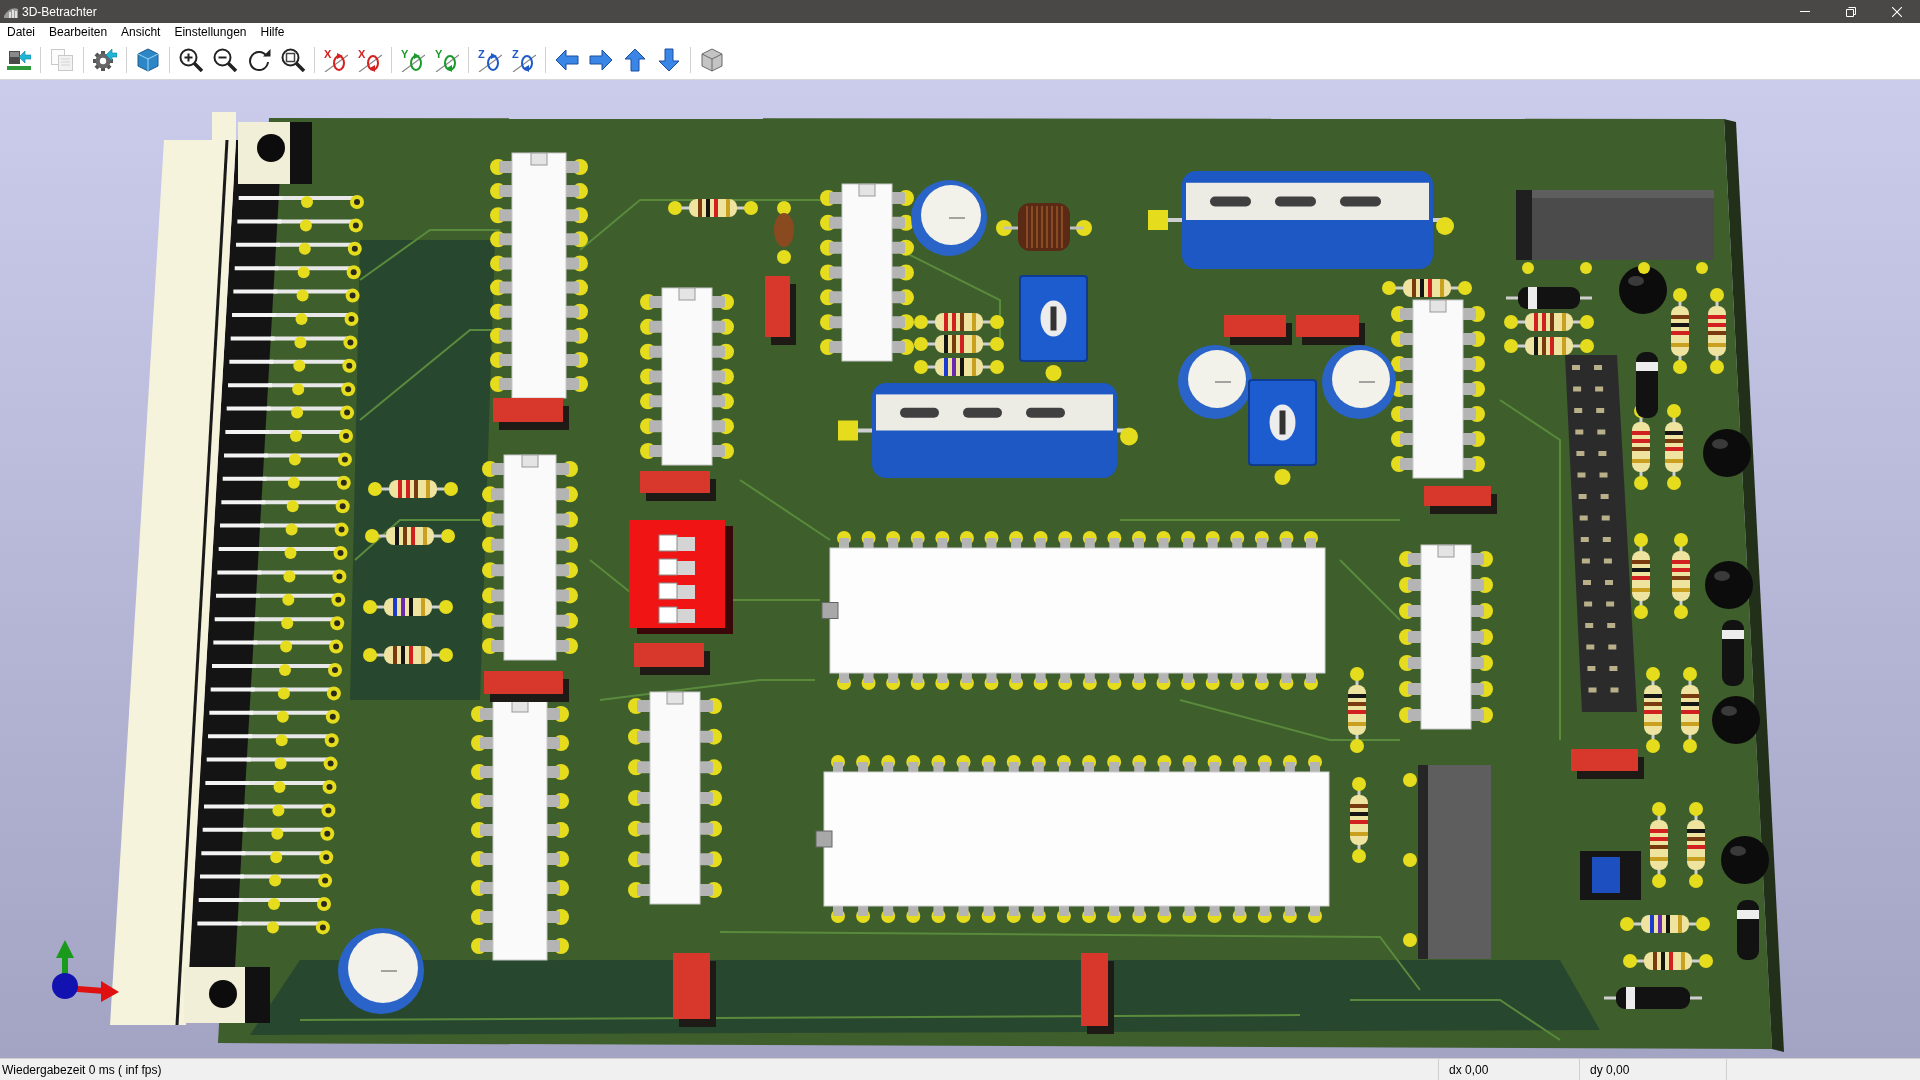  Describe the element at coordinates (225, 60) in the screenshot. I see `zoom-out-icon` at that location.